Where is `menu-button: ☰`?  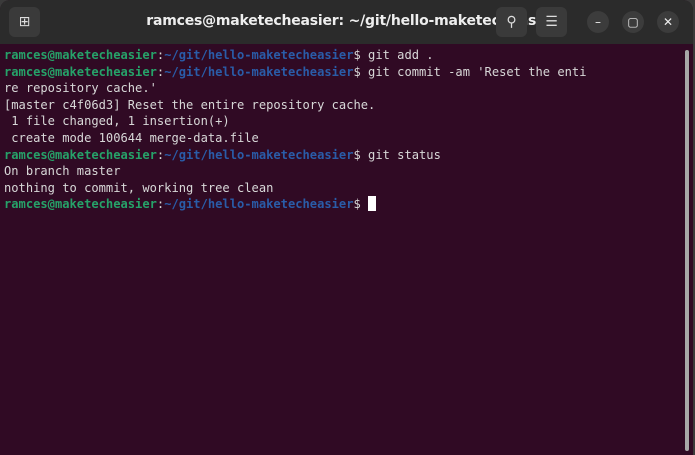
menu-button: ☰ is located at coordinates (551, 22).